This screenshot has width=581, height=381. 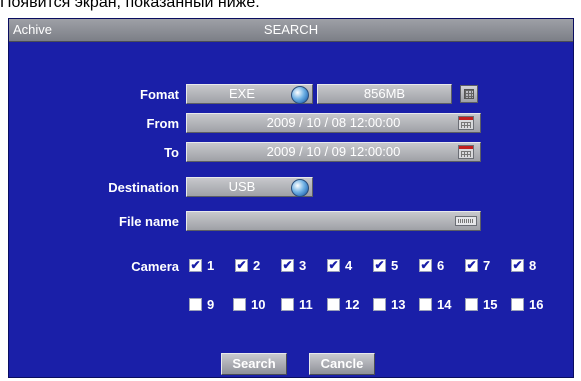 I want to click on to-datetime-value: 2009 / 10 / 09 12:00:00, so click(x=333, y=151).